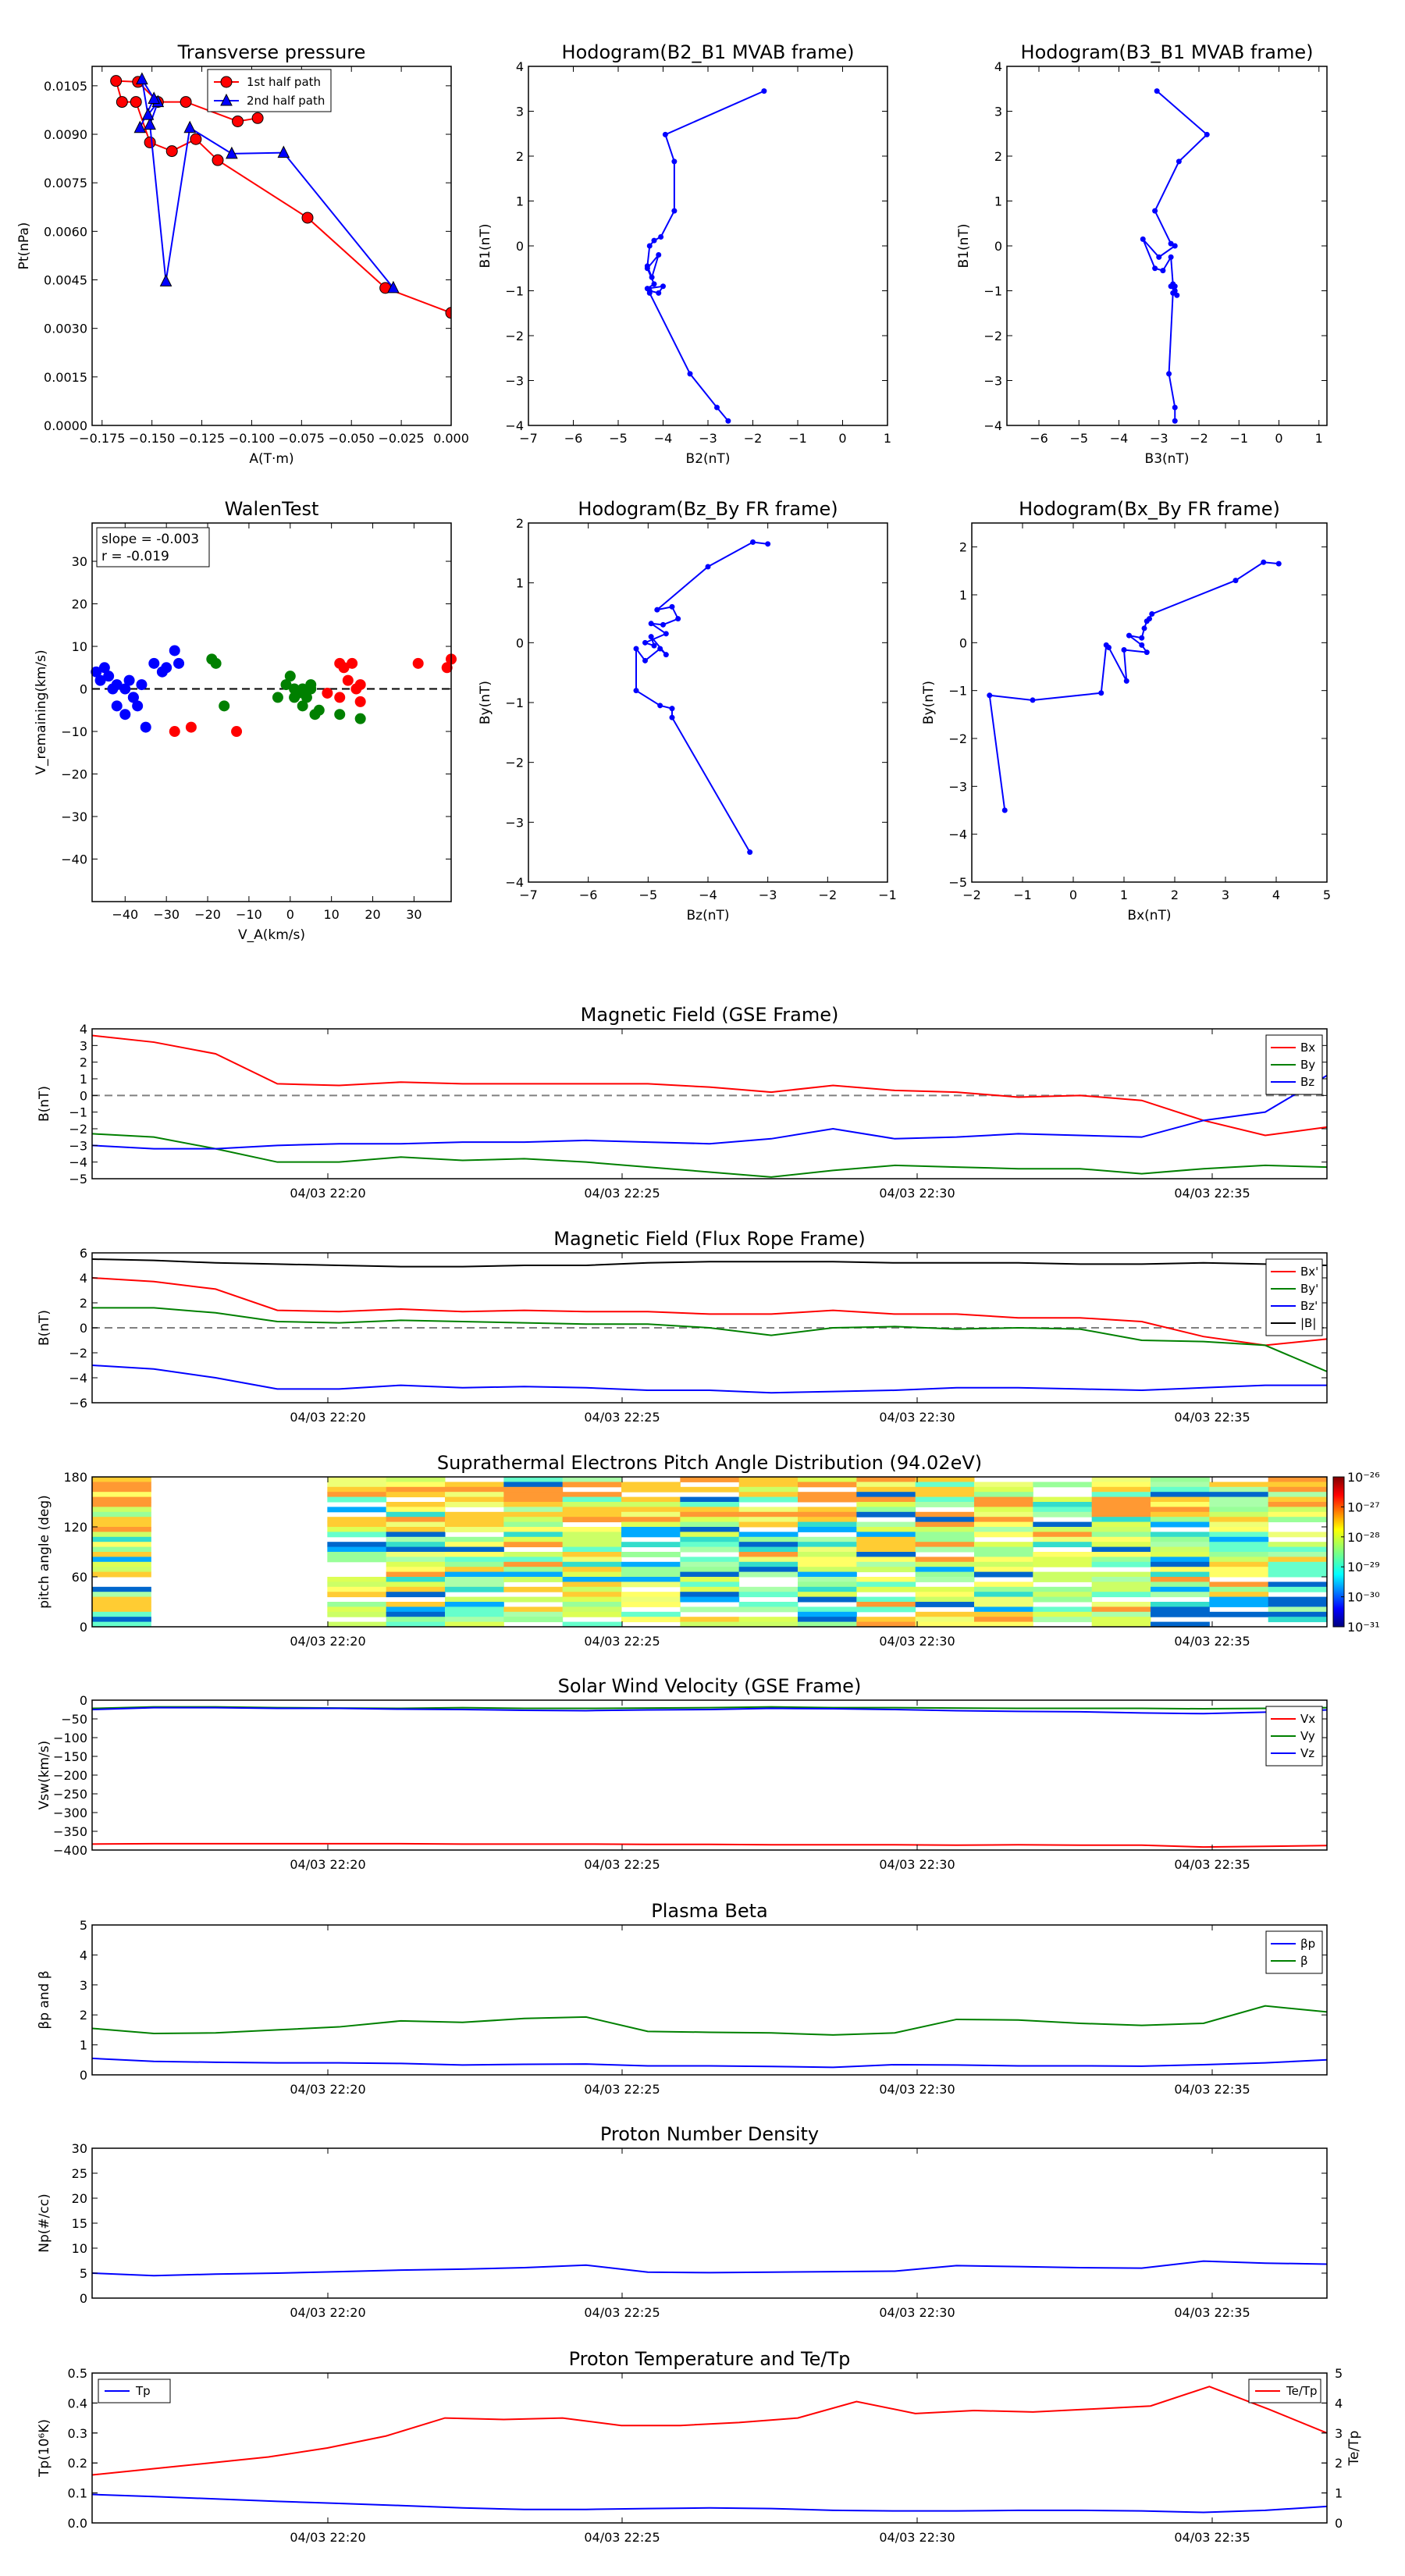 The height and width of the screenshot is (2576, 1405). I want to click on x-axis-label: Bz(nT), so click(708, 915).